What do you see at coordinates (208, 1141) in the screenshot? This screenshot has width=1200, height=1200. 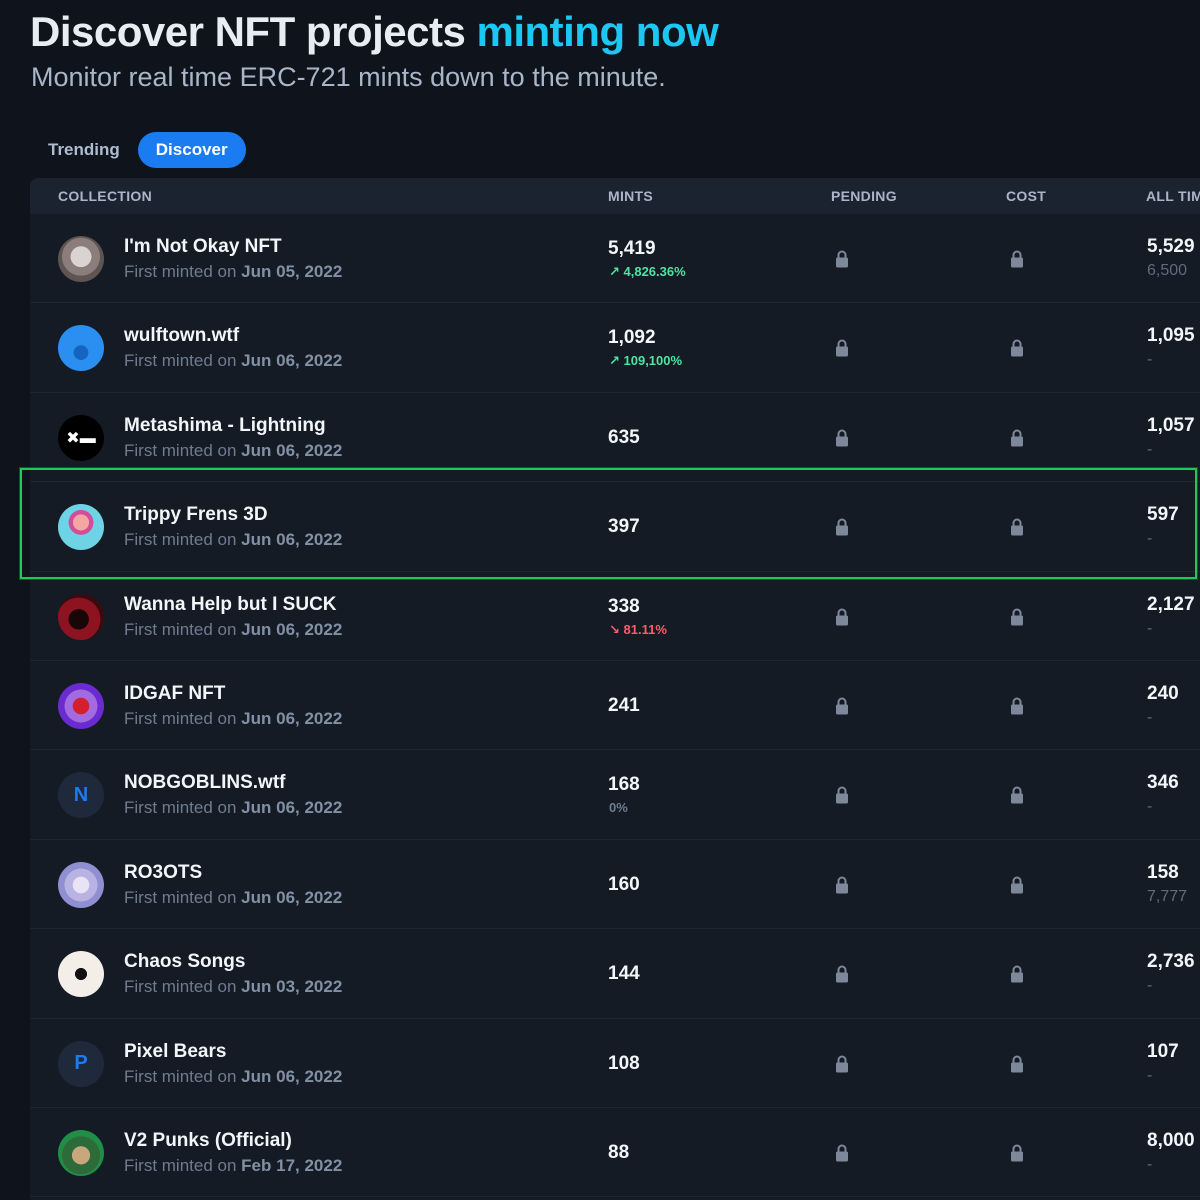 I see `collection-name: V2 Punks (Official)` at bounding box center [208, 1141].